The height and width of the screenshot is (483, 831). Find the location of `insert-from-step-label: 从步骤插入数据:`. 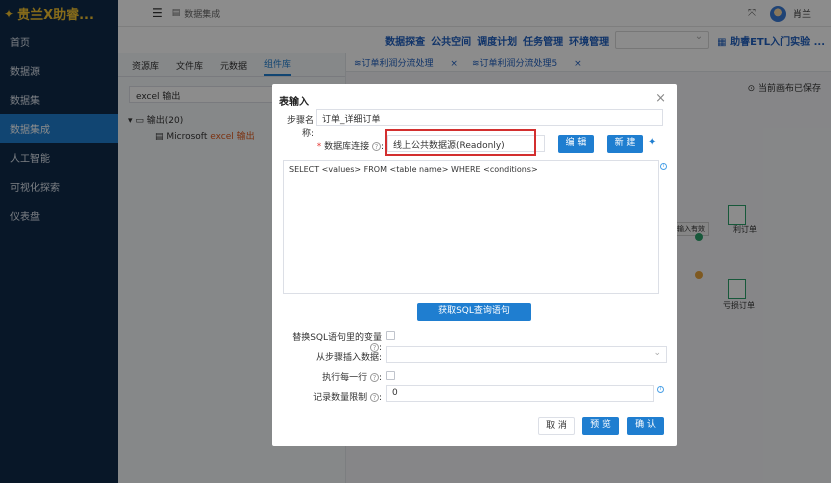

insert-from-step-label: 从步骤插入数据: is located at coordinates (348, 358).